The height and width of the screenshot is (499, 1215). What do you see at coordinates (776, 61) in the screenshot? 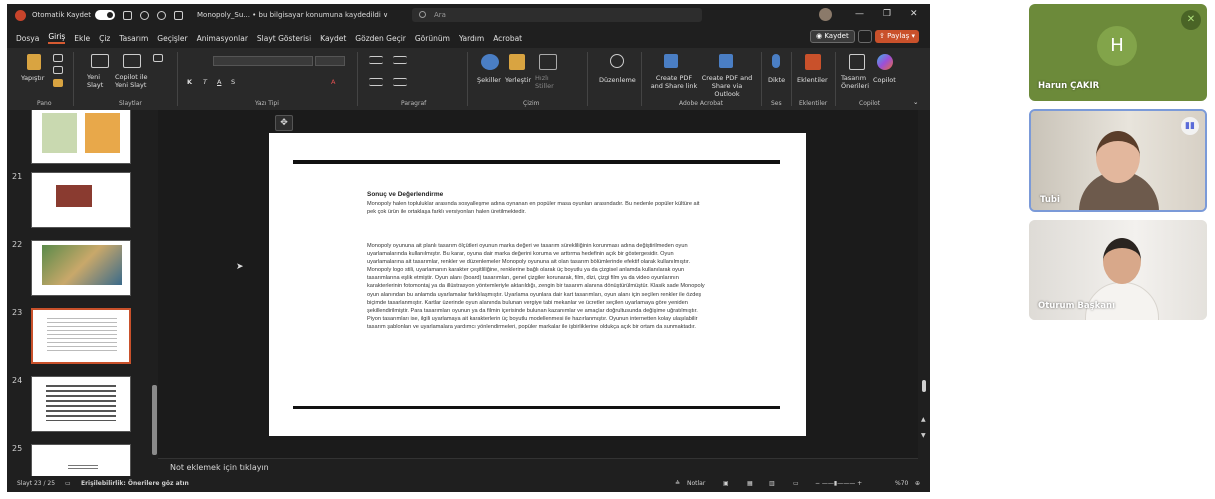
I see `microphone-icon` at bounding box center [776, 61].